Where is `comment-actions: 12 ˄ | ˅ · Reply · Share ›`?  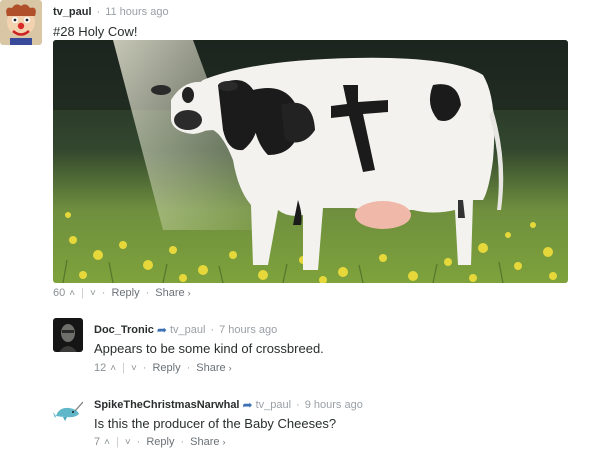
comment-actions: 12 ˄ | ˅ · Reply · Share › is located at coordinates (163, 368).